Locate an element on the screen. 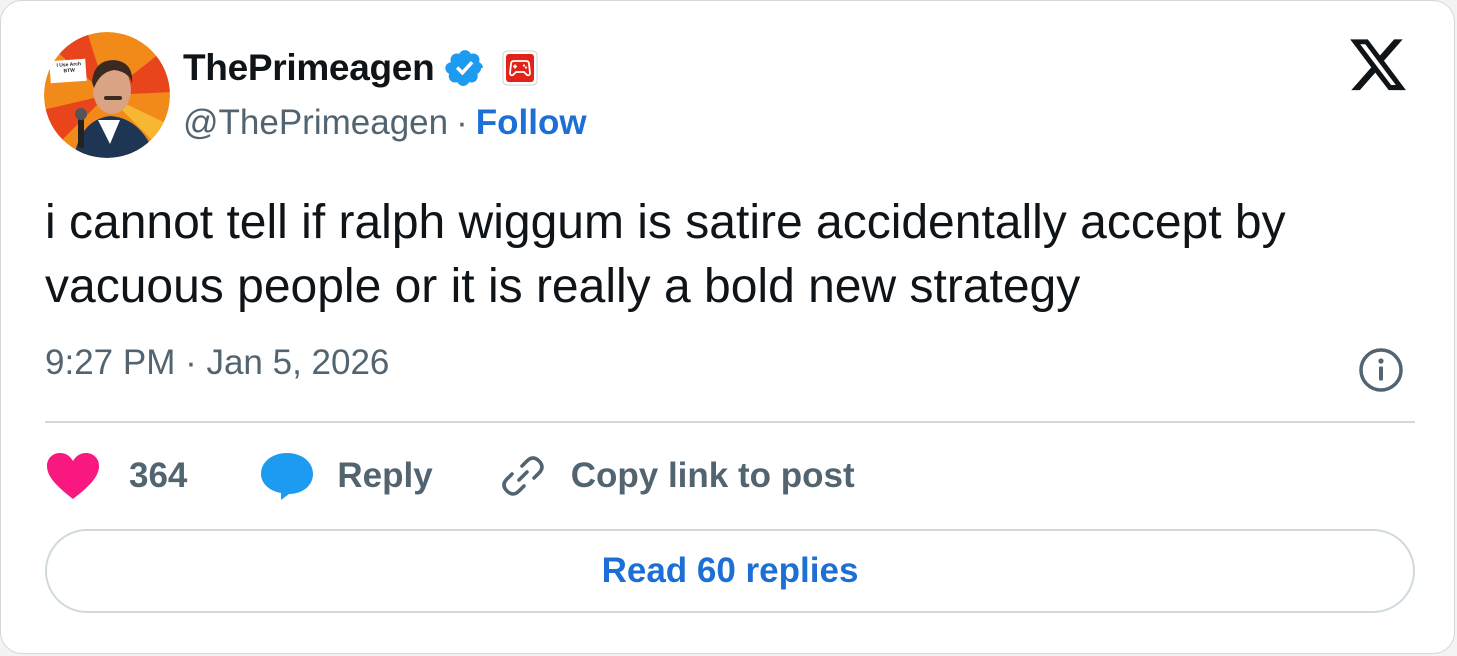  author-handle: @ThePrimeagen is located at coordinates (315, 123).